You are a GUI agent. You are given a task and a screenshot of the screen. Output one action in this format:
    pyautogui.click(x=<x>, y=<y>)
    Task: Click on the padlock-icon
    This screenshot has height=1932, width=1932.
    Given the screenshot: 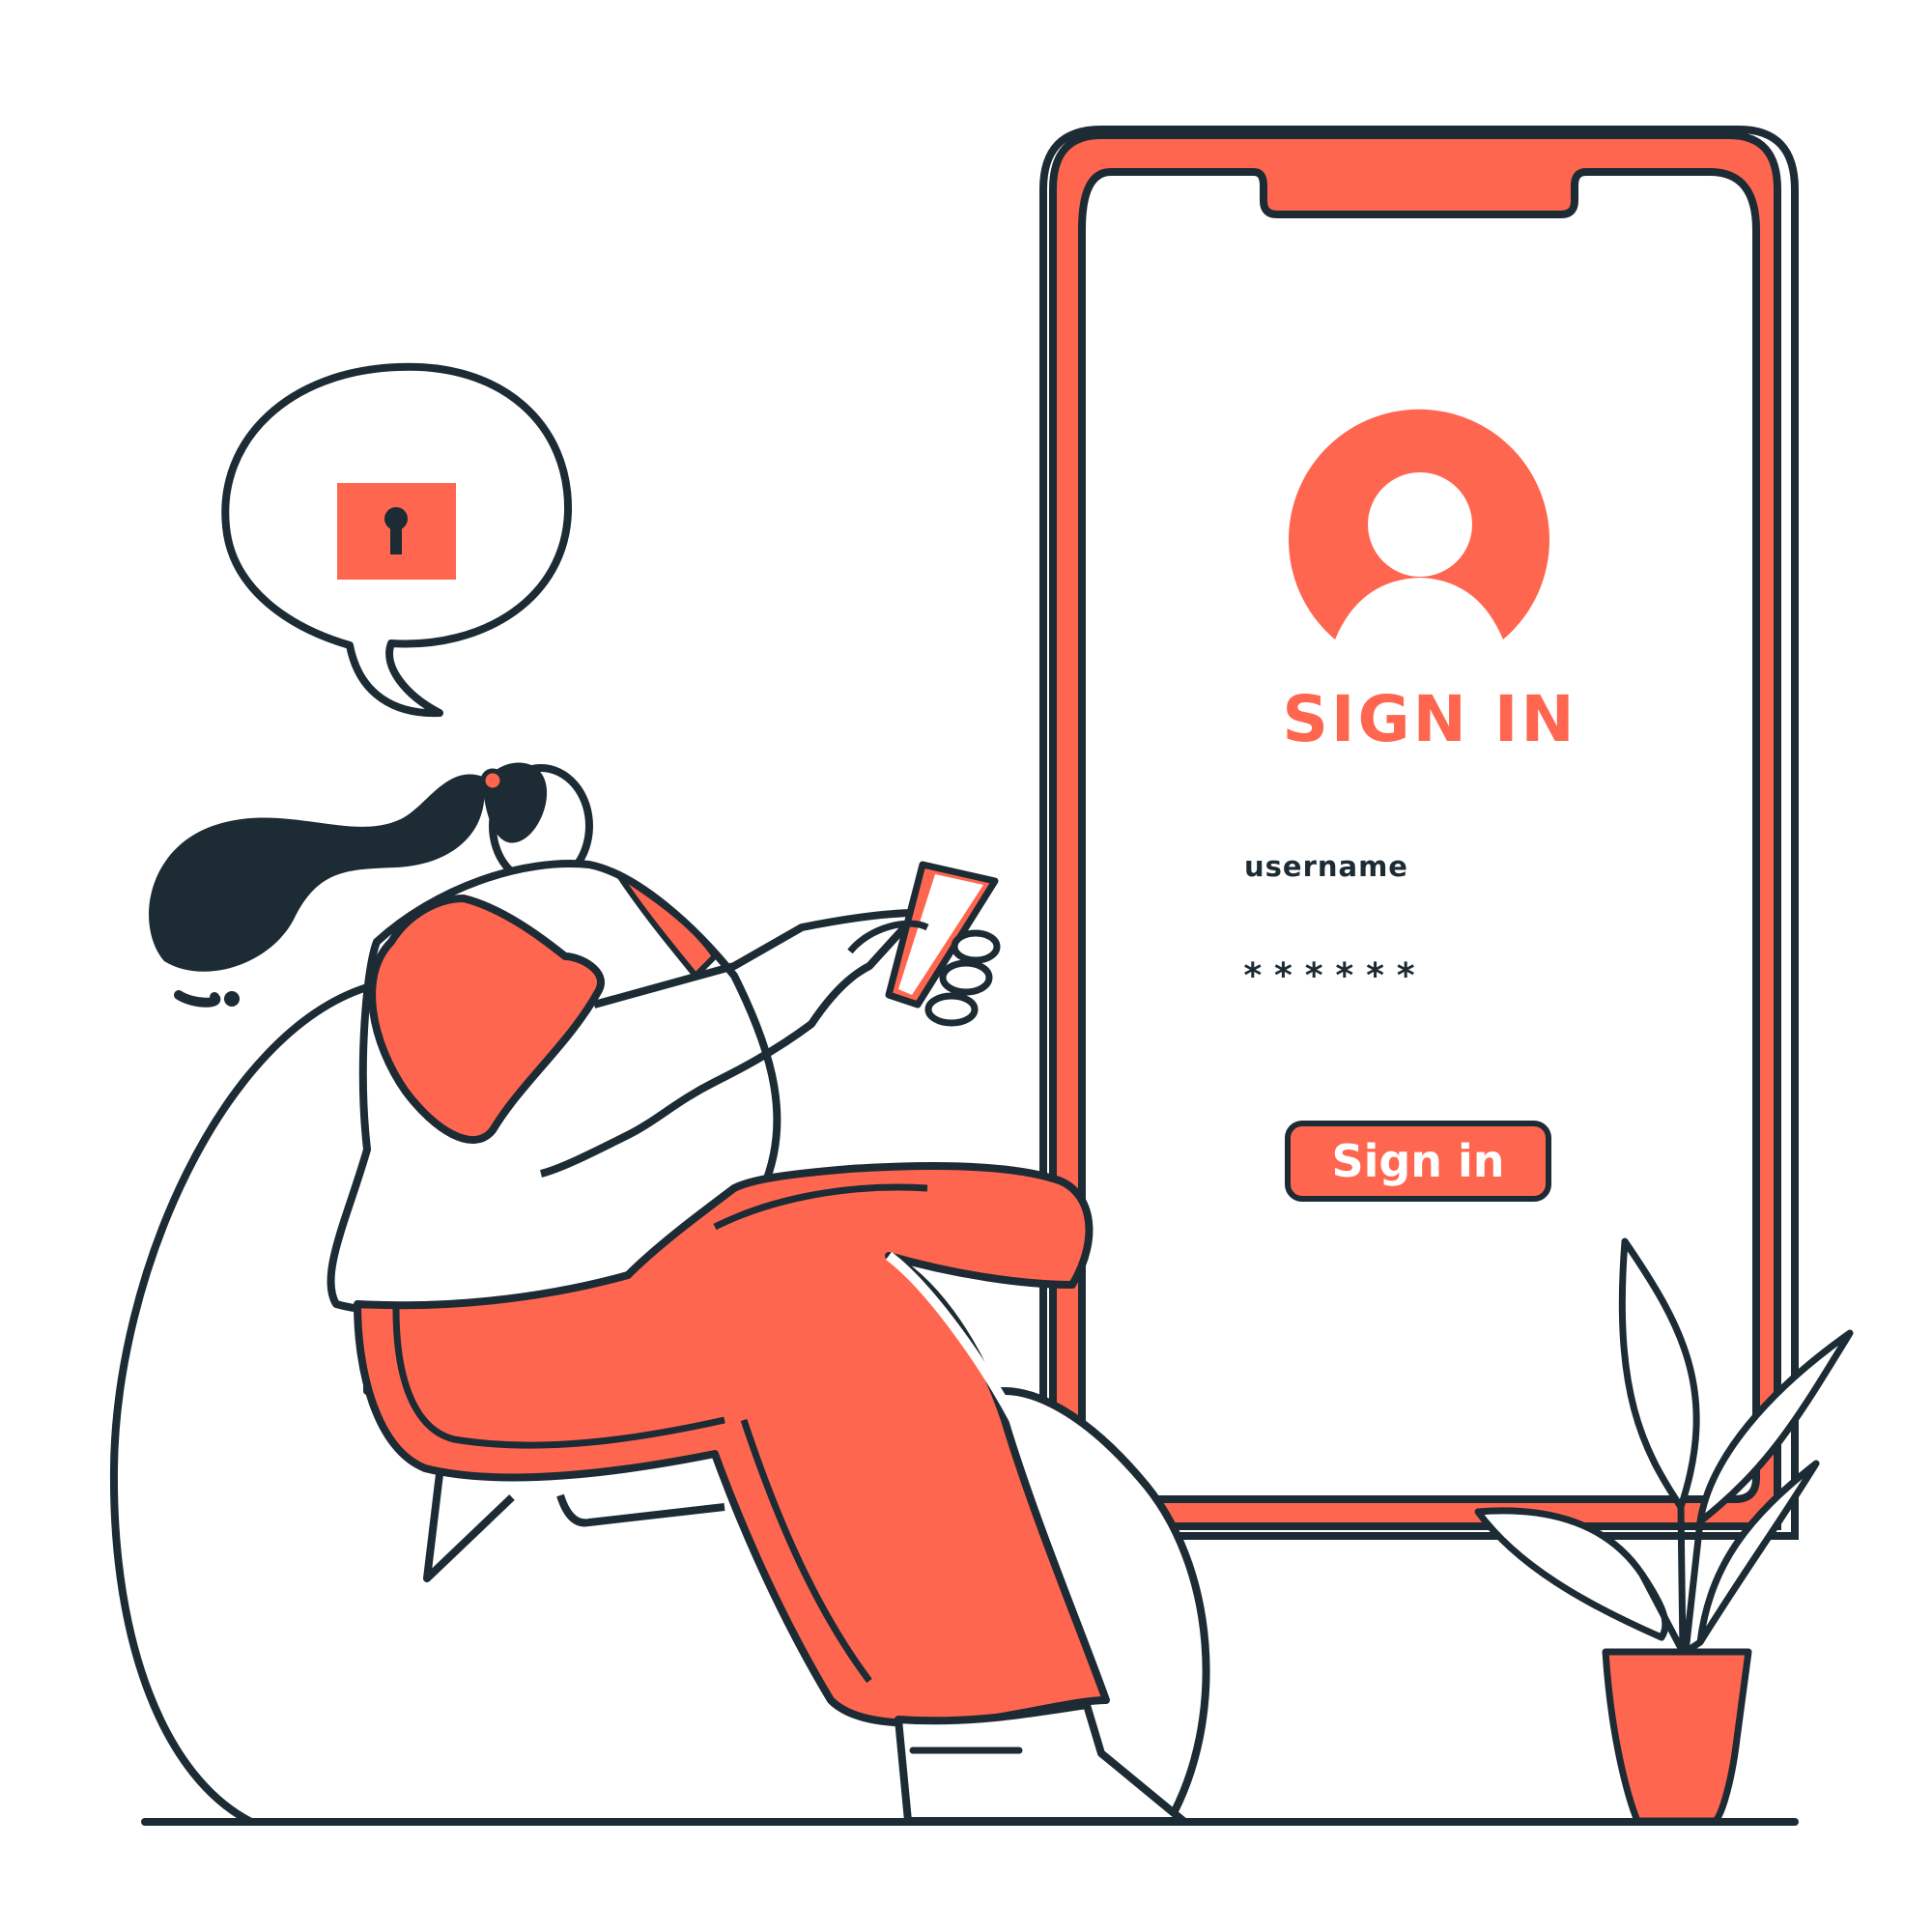 What is the action you would take?
    pyautogui.click(x=396, y=531)
    